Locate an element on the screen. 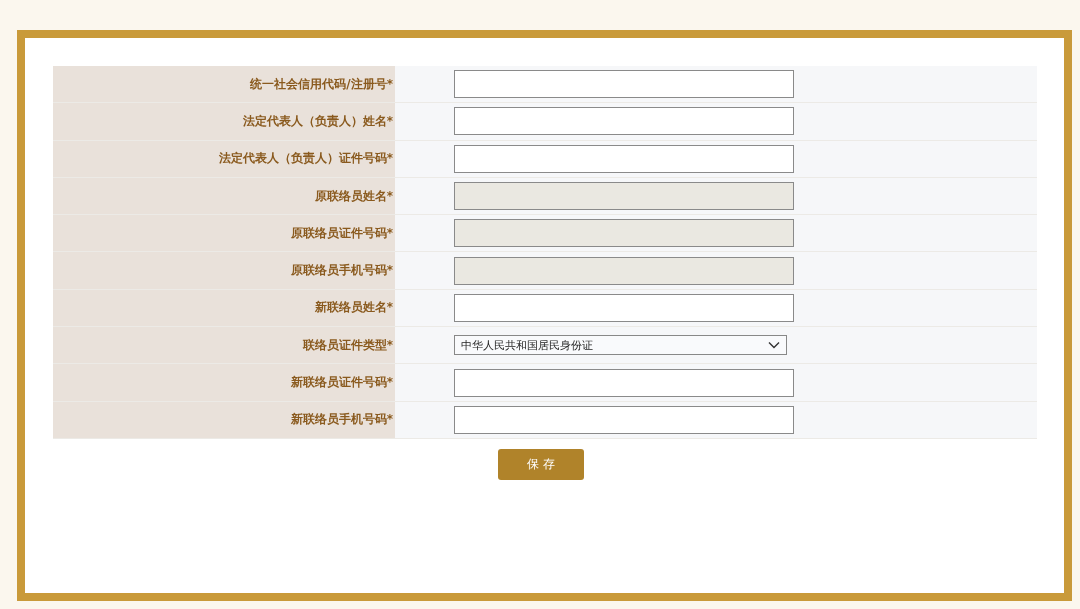 Image resolution: width=1080 pixels, height=609 pixels. field-label: 联络员证件类型* is located at coordinates (224, 345).